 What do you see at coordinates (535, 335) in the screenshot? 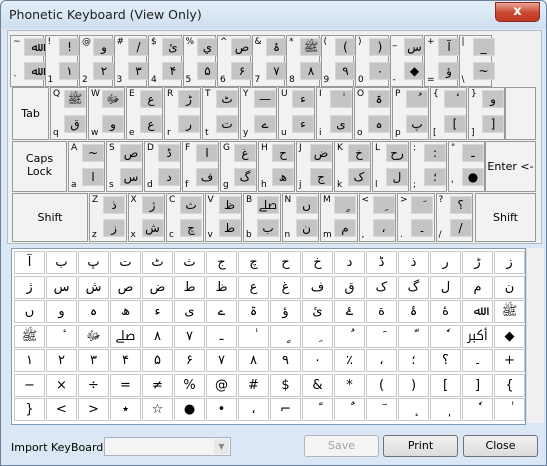
I see `vertical-scrollbar` at bounding box center [535, 335].